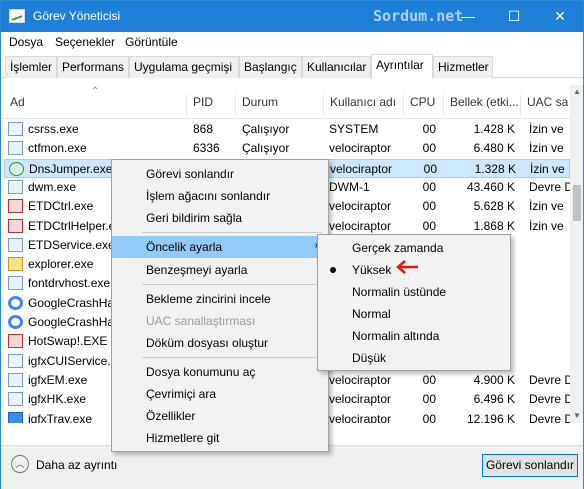  What do you see at coordinates (494, 129) in the screenshot?
I see `cell-mem: 1.428 K` at bounding box center [494, 129].